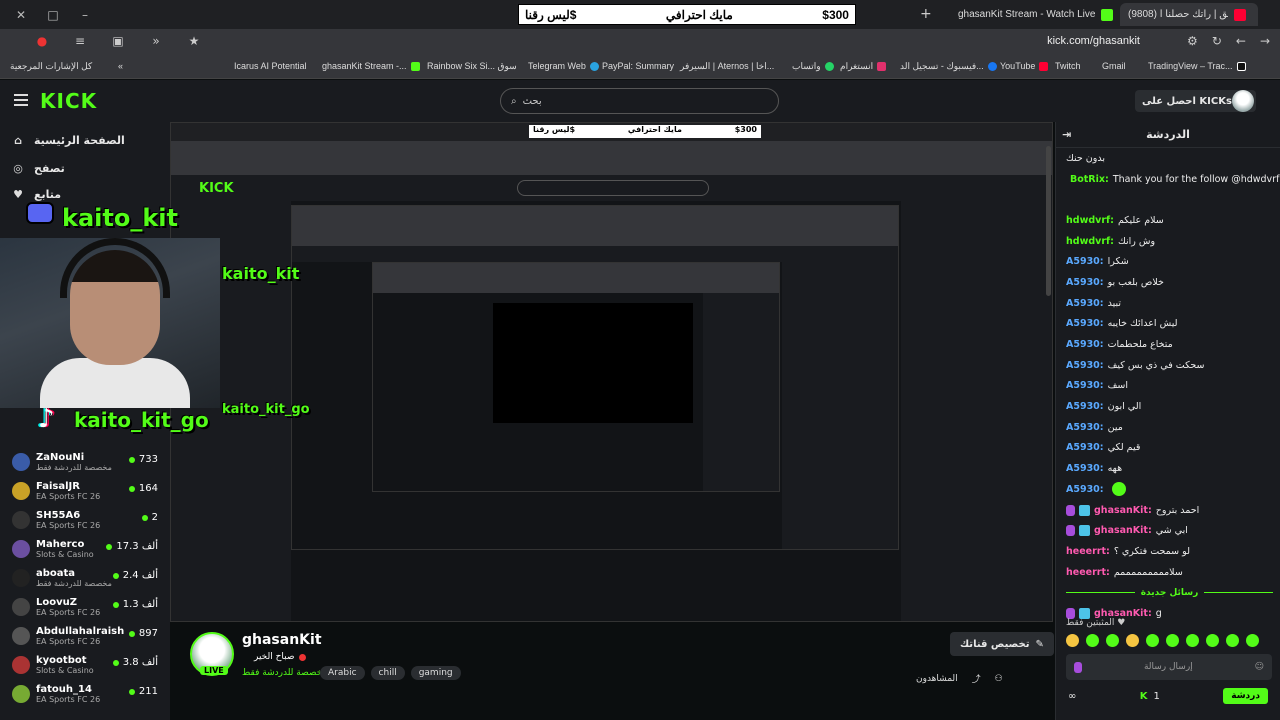 The width and height of the screenshot is (1280, 720). Describe the element at coordinates (85, 664) in the screenshot. I see `followed-channel-row: kyootbot Slots & Casino 3.8 ألف` at that location.